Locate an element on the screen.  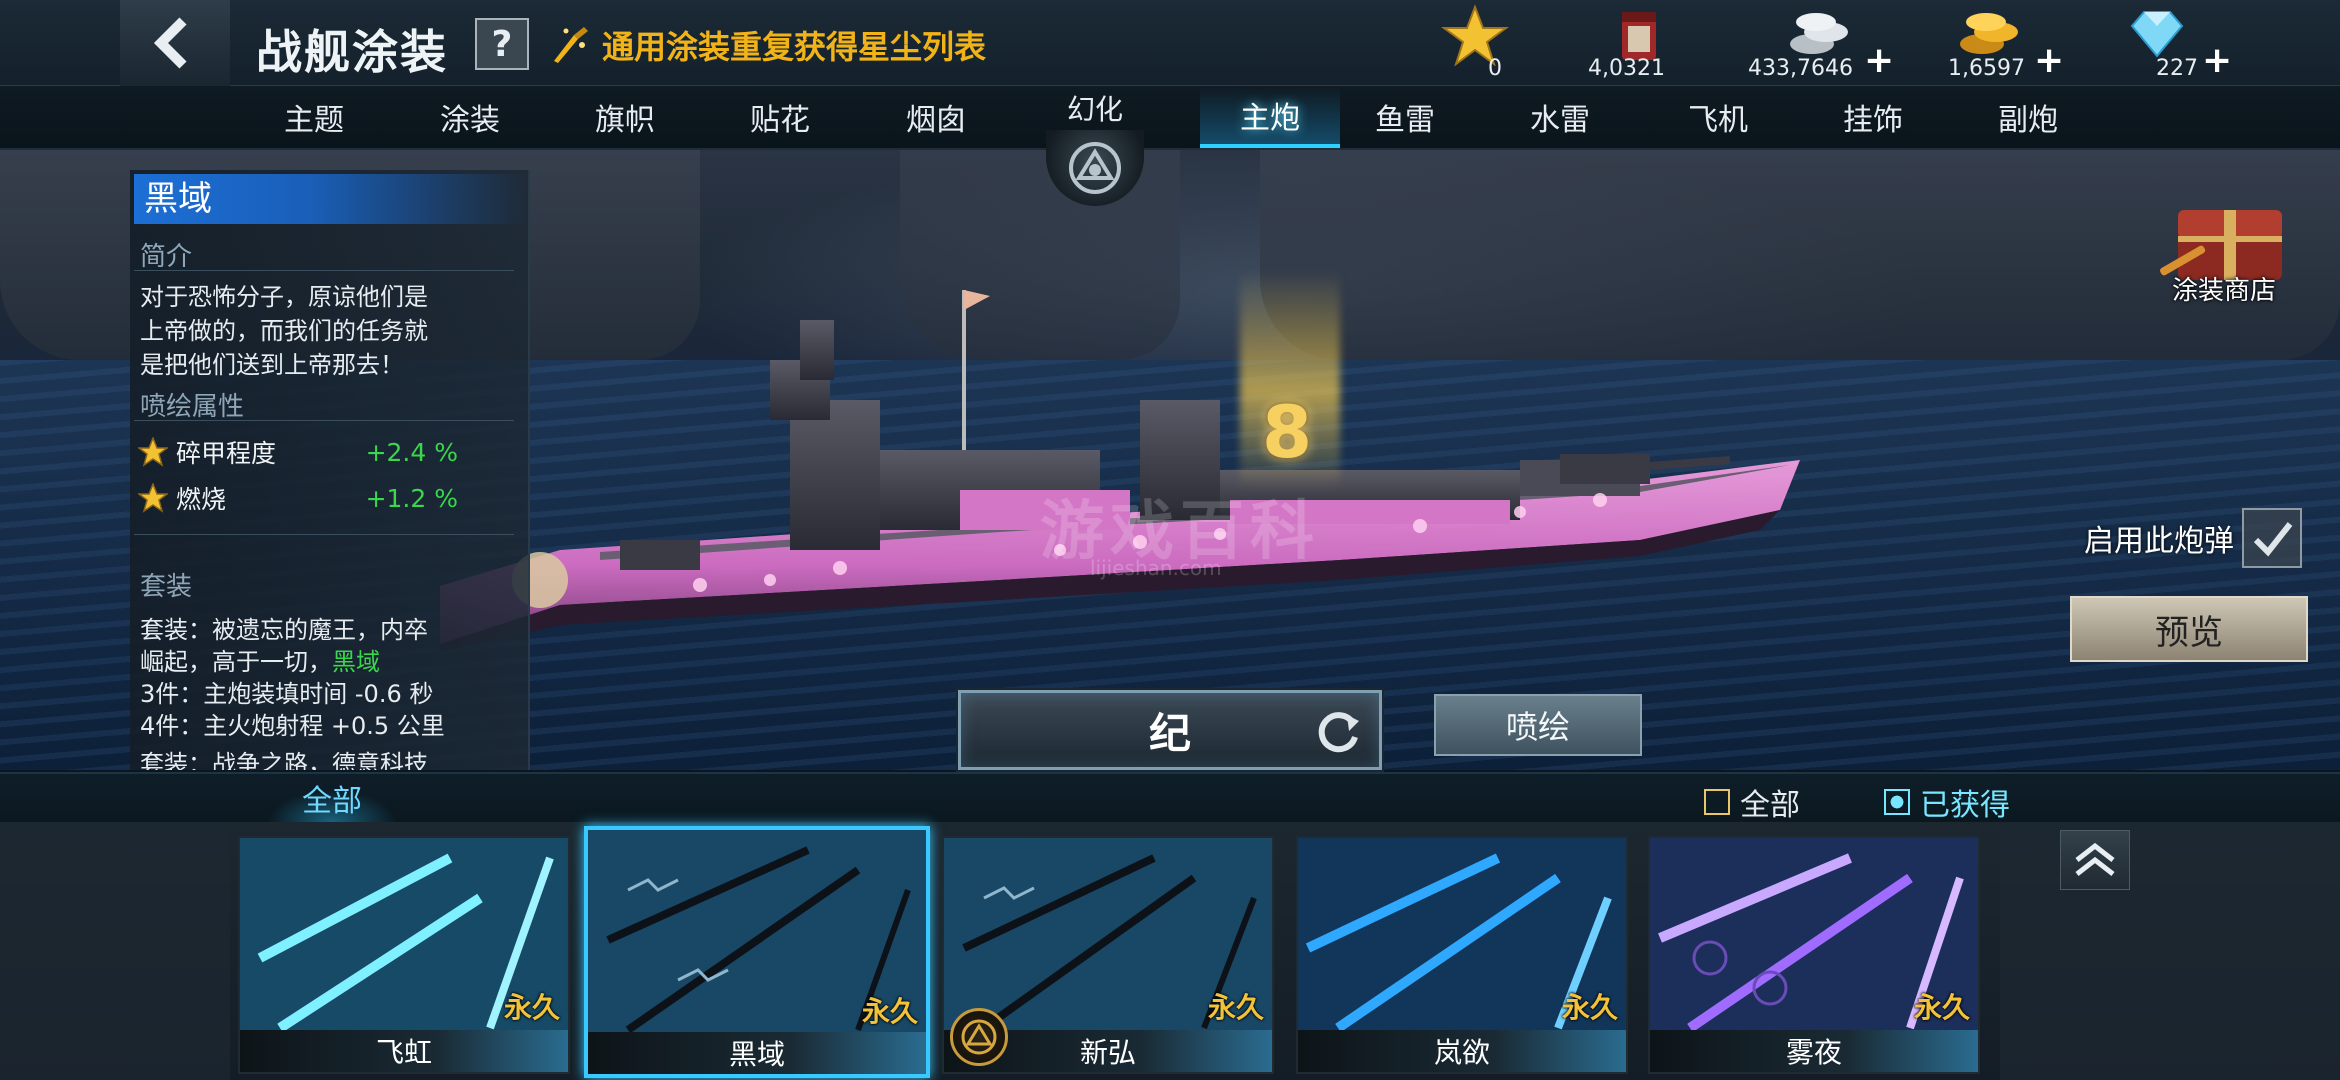
refresh-icon is located at coordinates (1338, 732).